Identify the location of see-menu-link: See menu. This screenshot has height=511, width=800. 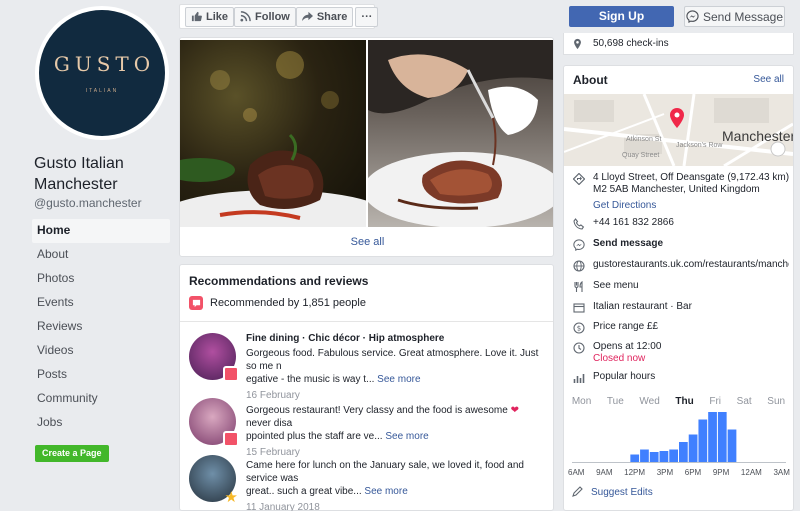
(616, 286).